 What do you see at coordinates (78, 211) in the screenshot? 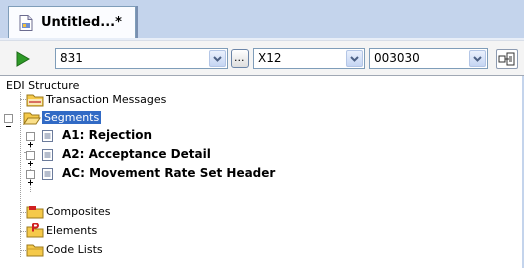
I see `tree-item-label: Composites` at bounding box center [78, 211].